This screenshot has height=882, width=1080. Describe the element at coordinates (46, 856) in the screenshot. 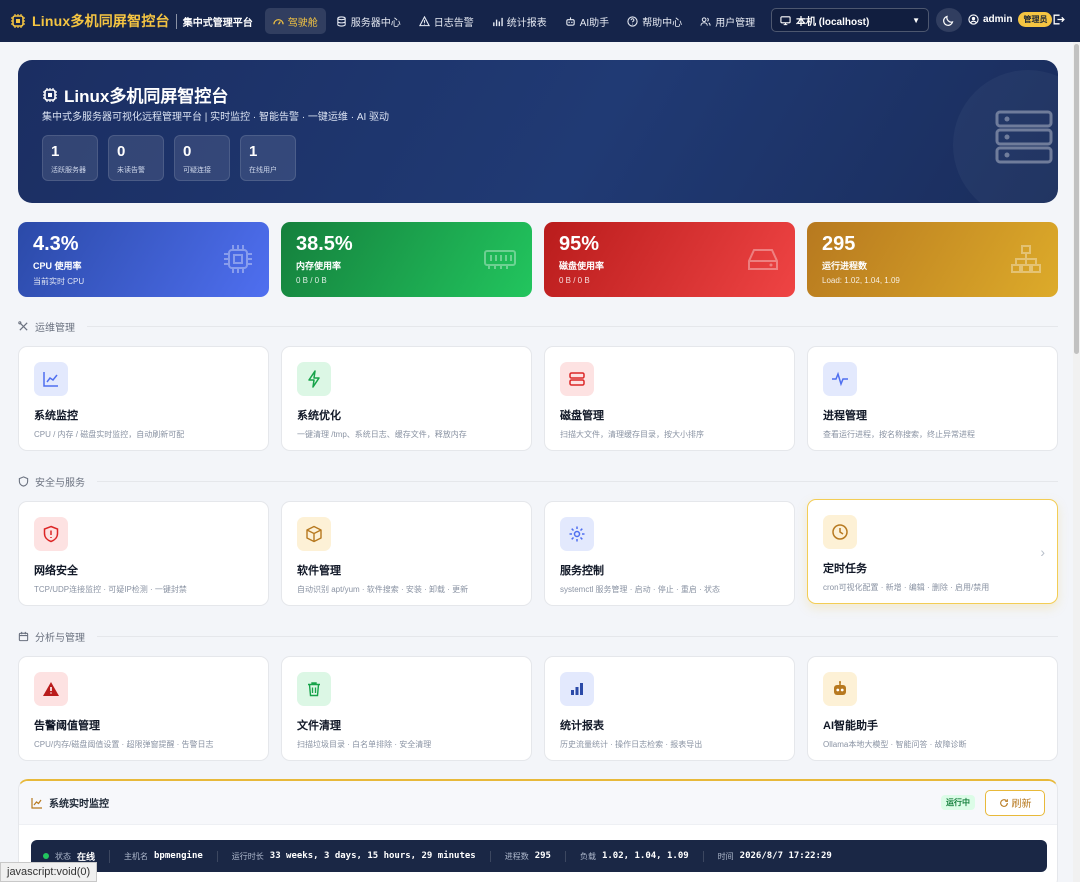

I see `online-dot-icon` at that location.